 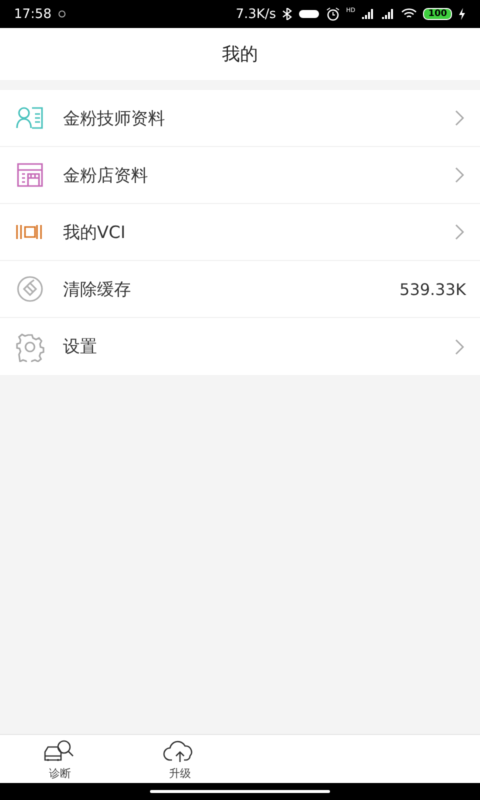 What do you see at coordinates (240, 175) in the screenshot?
I see `menu-item: 金粉店资料` at bounding box center [240, 175].